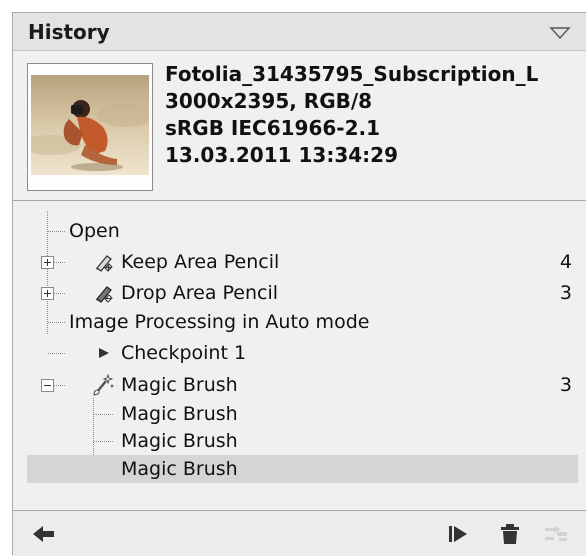 This screenshot has height=556, width=586. Describe the element at coordinates (200, 293) in the screenshot. I see `history-item-label: Drop Area Pencil` at that location.